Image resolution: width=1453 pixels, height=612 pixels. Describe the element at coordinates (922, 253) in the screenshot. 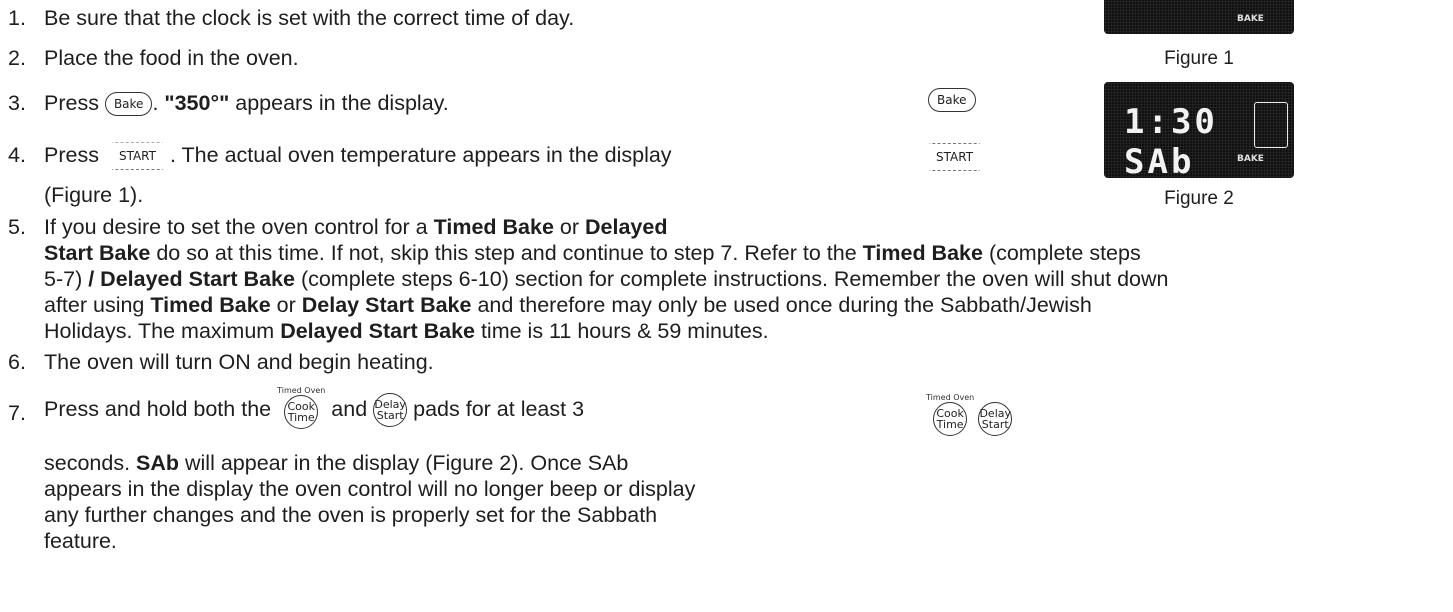

I see `s5-l2-b2: Timed Bake` at that location.